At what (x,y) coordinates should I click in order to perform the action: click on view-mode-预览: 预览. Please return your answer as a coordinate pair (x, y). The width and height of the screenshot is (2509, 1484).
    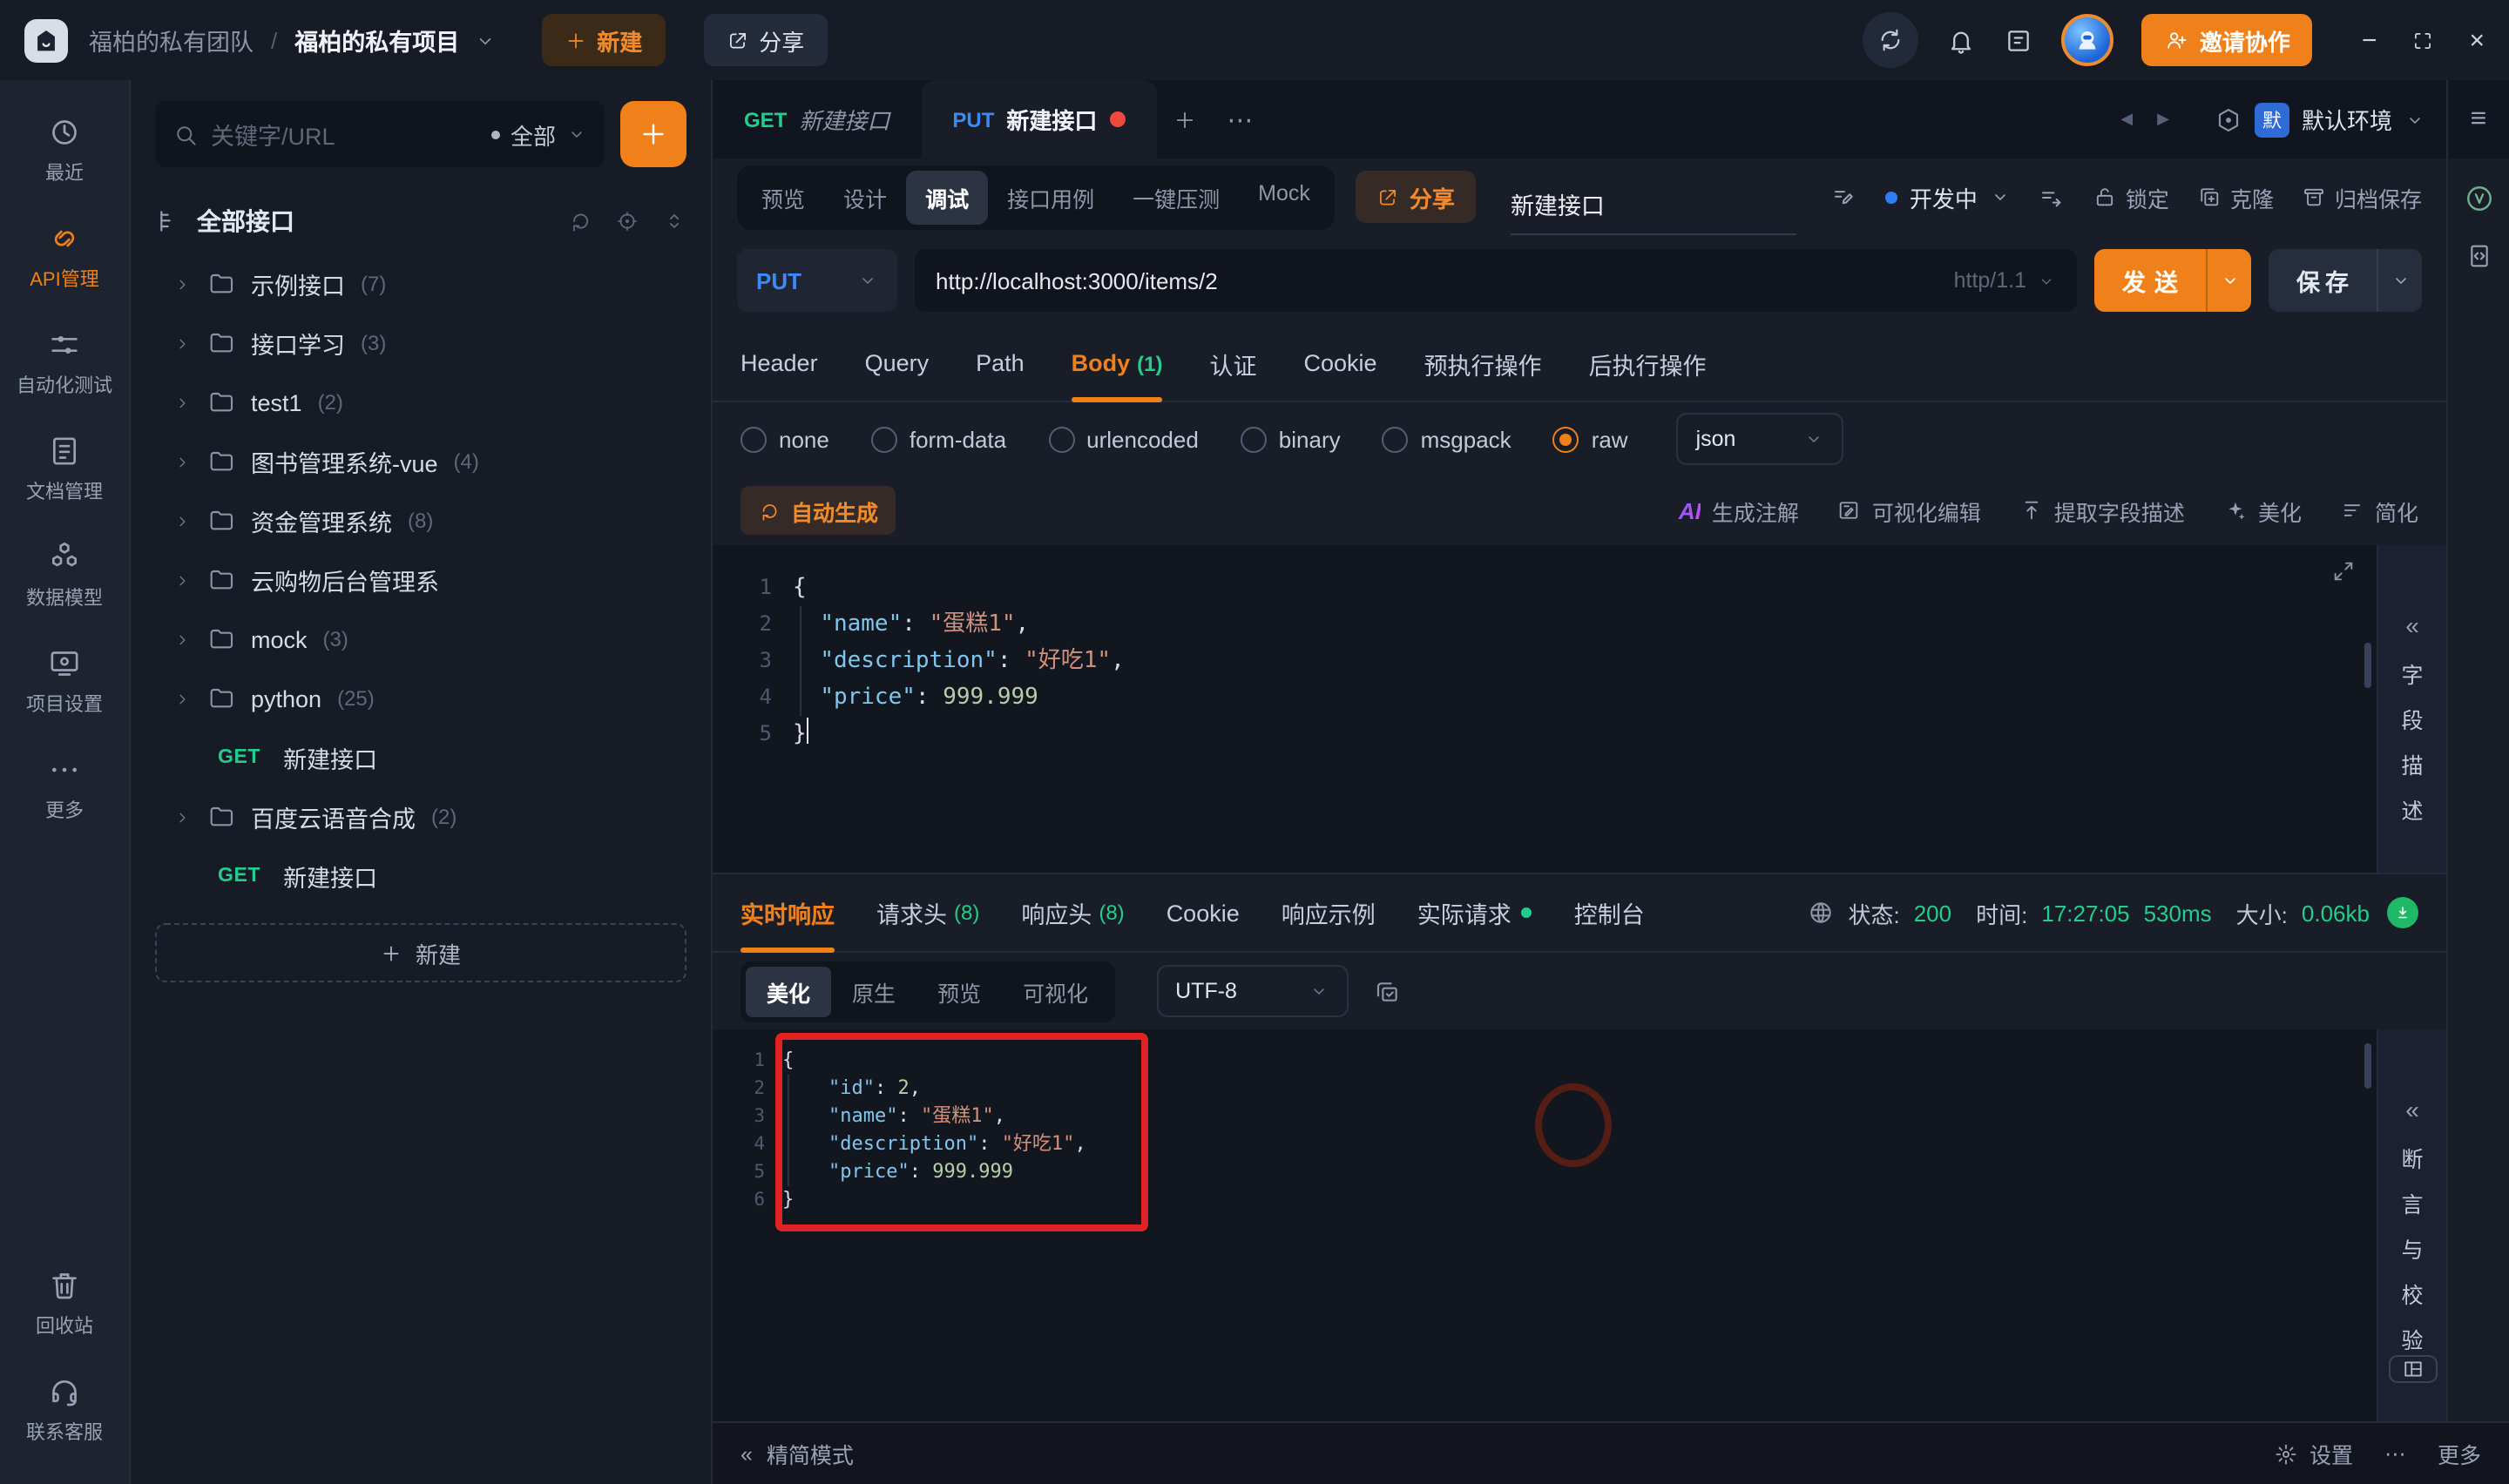
    Looking at the image, I should click on (959, 991).